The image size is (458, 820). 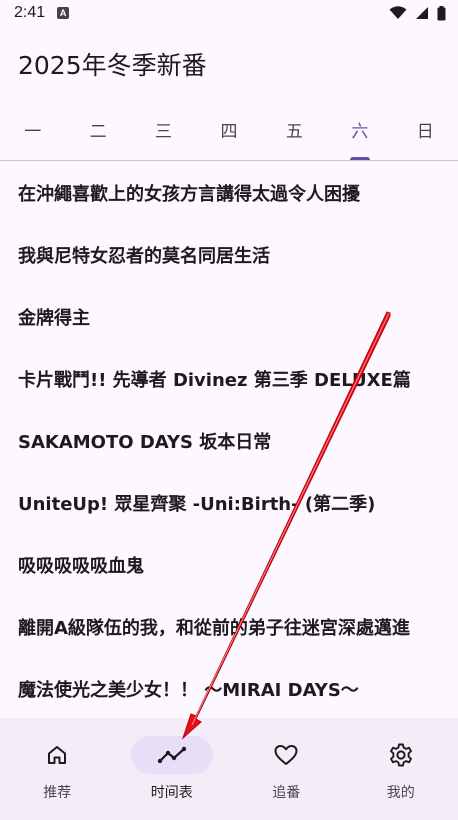 I want to click on status-time: 2:41, so click(x=30, y=12).